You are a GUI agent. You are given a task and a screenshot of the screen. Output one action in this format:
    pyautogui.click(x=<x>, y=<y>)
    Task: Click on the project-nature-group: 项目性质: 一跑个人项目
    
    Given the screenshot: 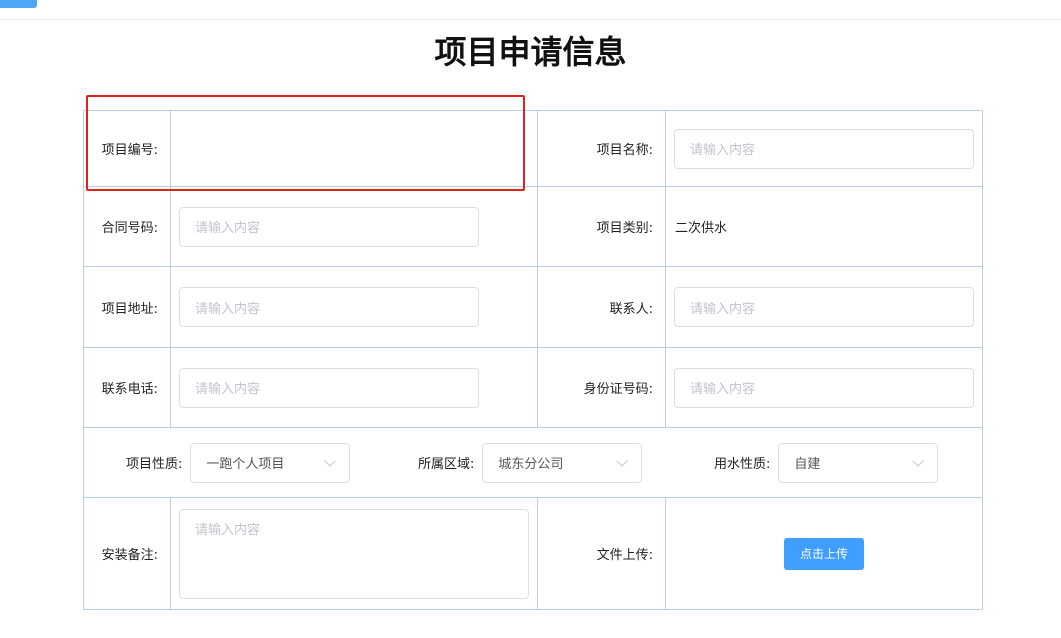 What is the action you would take?
    pyautogui.click(x=238, y=462)
    